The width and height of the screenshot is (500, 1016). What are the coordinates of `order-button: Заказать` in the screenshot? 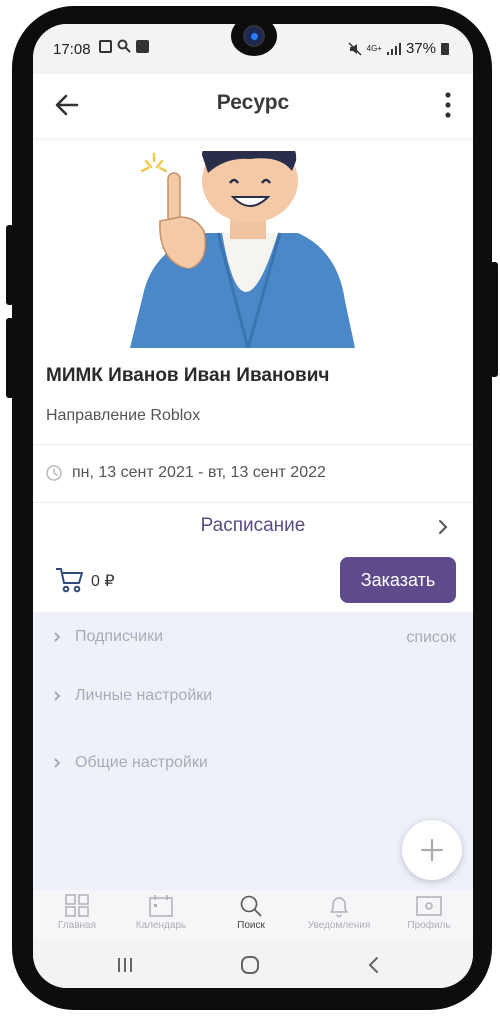 It's located at (398, 580).